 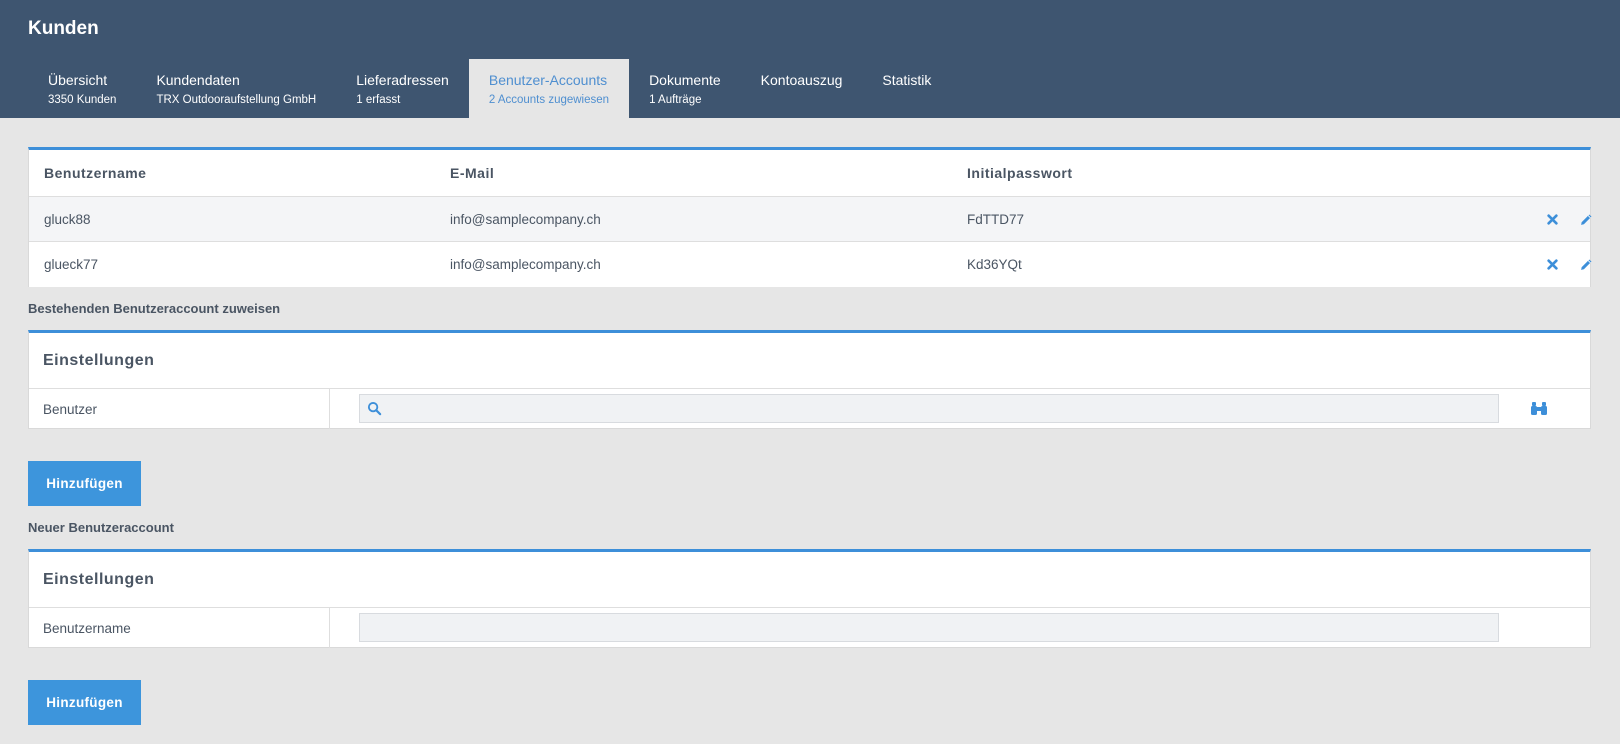 I want to click on cell-username: gluck88, so click(x=67, y=219).